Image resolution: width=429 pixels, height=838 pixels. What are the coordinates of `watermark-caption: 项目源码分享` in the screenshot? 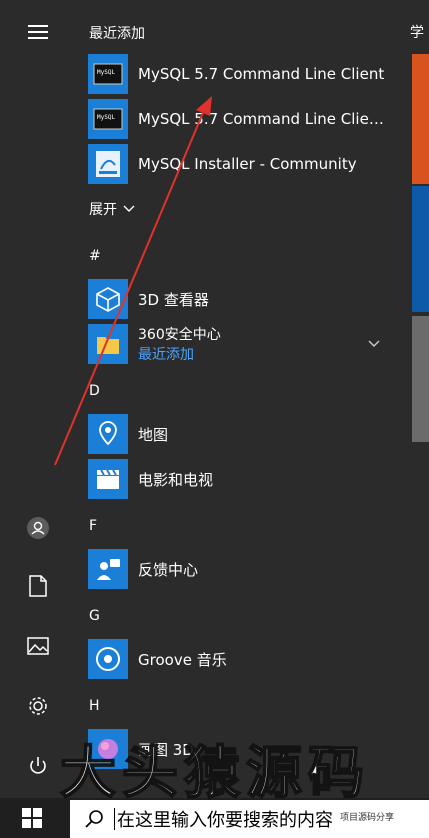 It's located at (367, 816).